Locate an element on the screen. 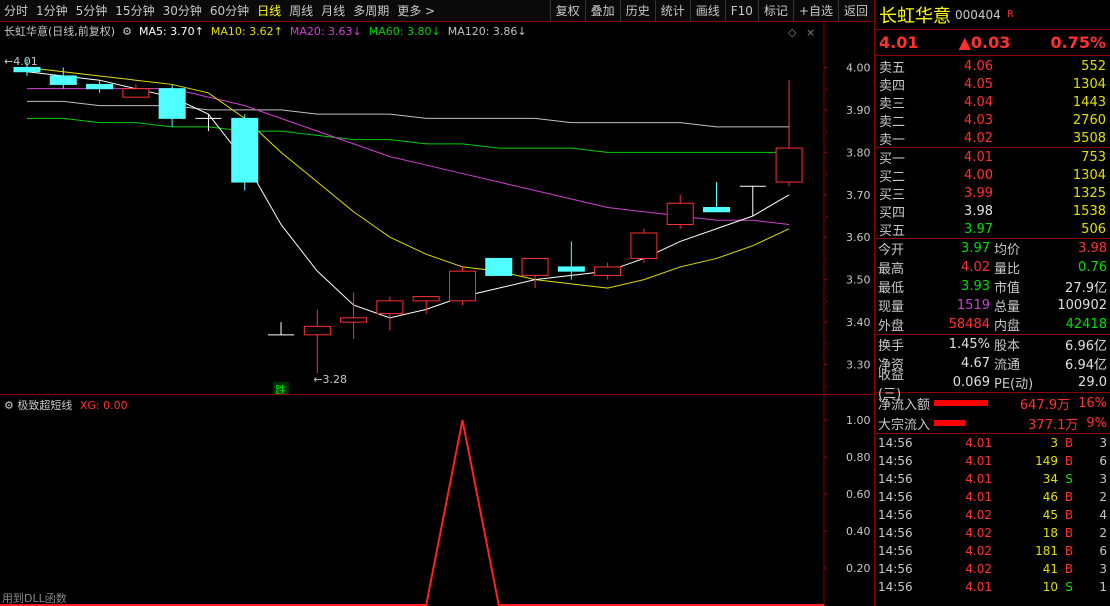 The height and width of the screenshot is (606, 1110). price-summary: 4.01 ▲0.03 0.75% is located at coordinates (992, 43).